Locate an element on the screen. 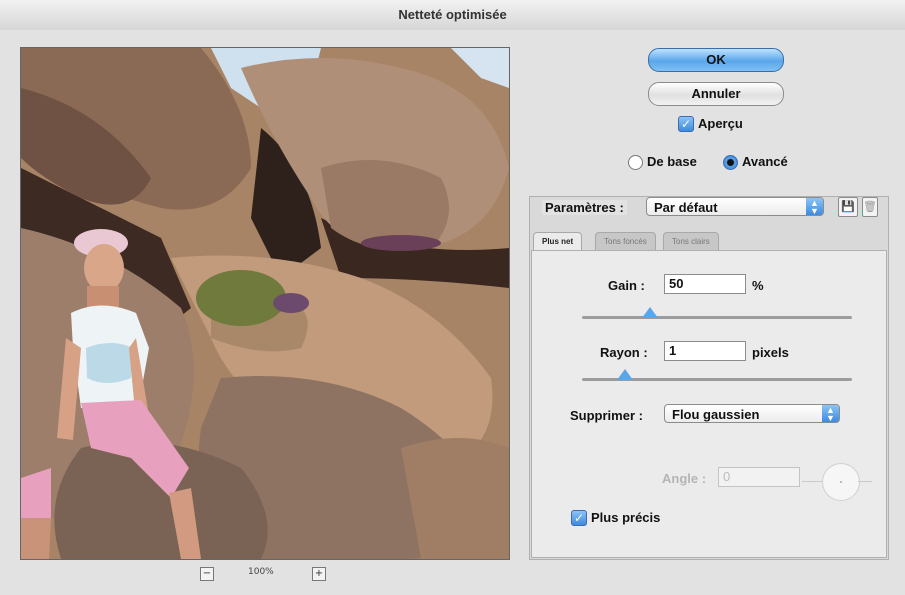  radius-label: Rayon : is located at coordinates (624, 352).